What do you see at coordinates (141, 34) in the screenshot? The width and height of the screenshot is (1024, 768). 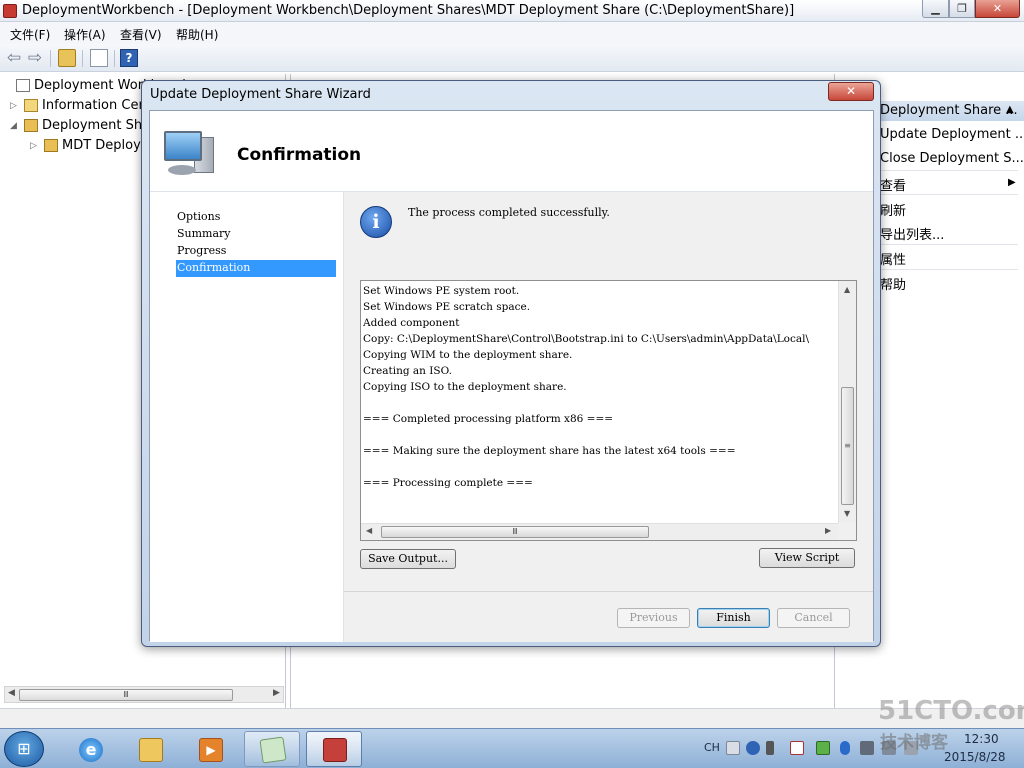 I see `menu-view: 查看(V)` at bounding box center [141, 34].